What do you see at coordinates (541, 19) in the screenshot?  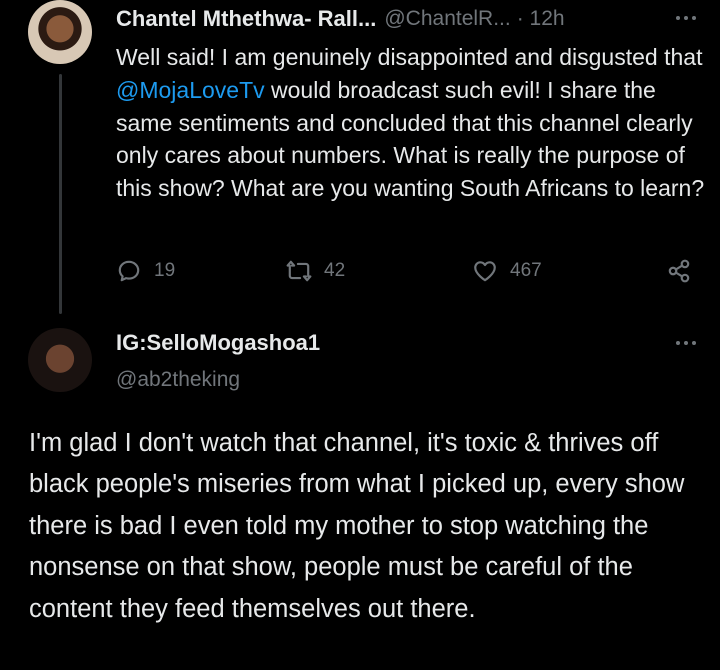 I see `timestamp: · 12h` at bounding box center [541, 19].